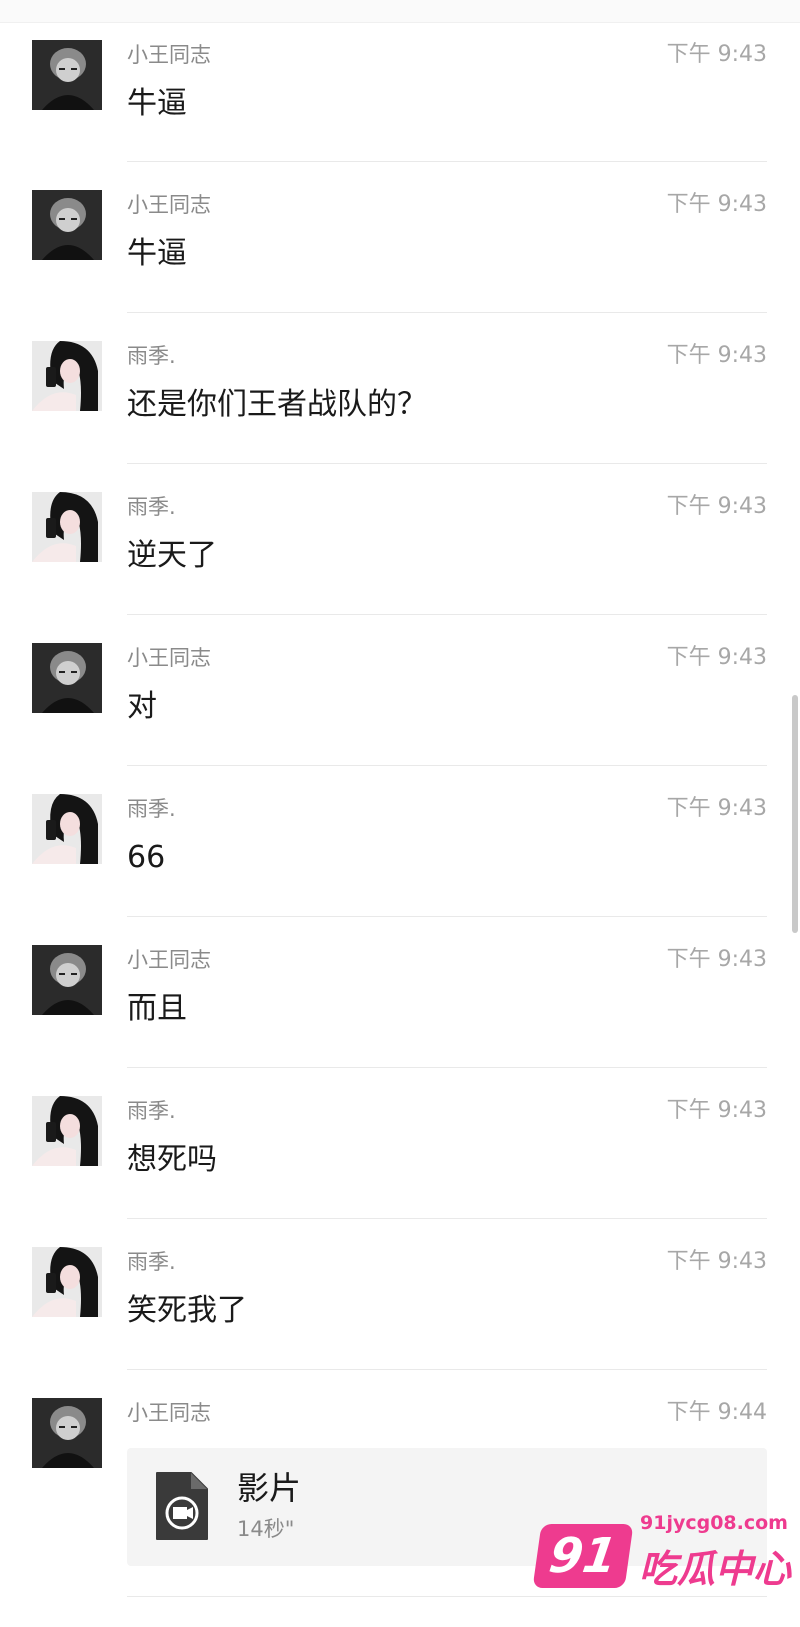 This screenshot has height=1627, width=800. Describe the element at coordinates (277, 404) in the screenshot. I see `message-text: 还是你们王者战队的？` at that location.